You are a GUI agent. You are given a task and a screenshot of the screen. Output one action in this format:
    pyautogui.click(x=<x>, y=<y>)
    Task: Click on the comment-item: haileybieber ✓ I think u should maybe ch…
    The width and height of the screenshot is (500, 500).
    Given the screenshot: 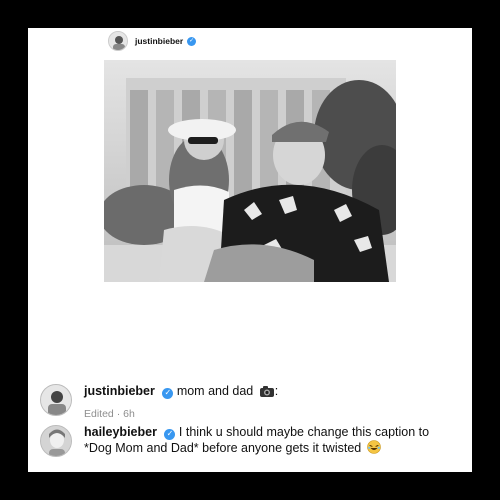 What is the action you would take?
    pyautogui.click(x=242, y=441)
    